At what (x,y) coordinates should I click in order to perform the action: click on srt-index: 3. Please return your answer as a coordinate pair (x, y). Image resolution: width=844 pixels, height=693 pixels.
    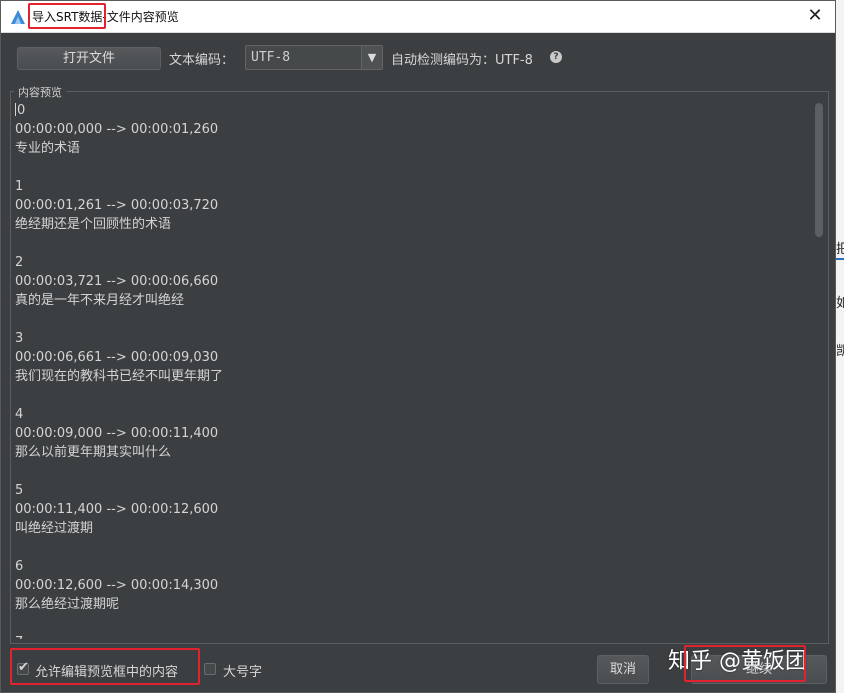
    Looking at the image, I should click on (19, 338).